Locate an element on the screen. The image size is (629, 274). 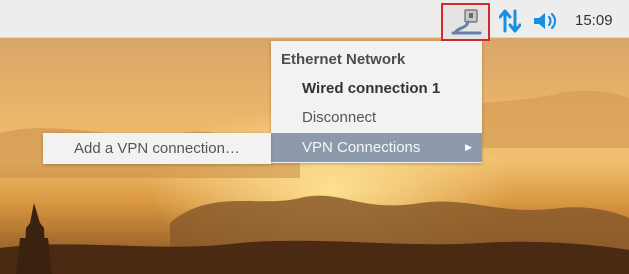
taskbar: 15:09 is located at coordinates (314, 20).